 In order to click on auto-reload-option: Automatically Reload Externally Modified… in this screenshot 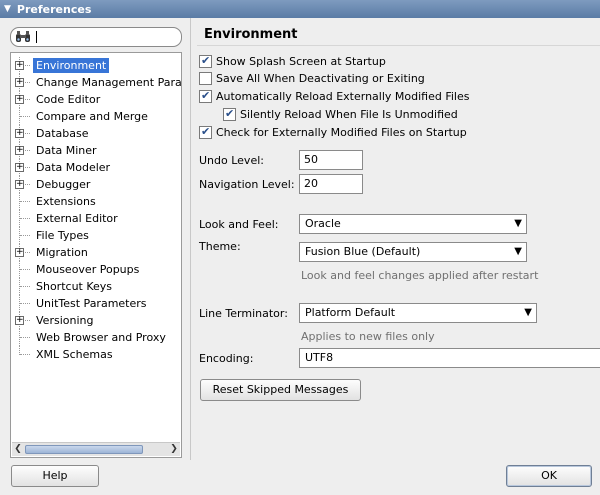, I will do `click(334, 96)`.